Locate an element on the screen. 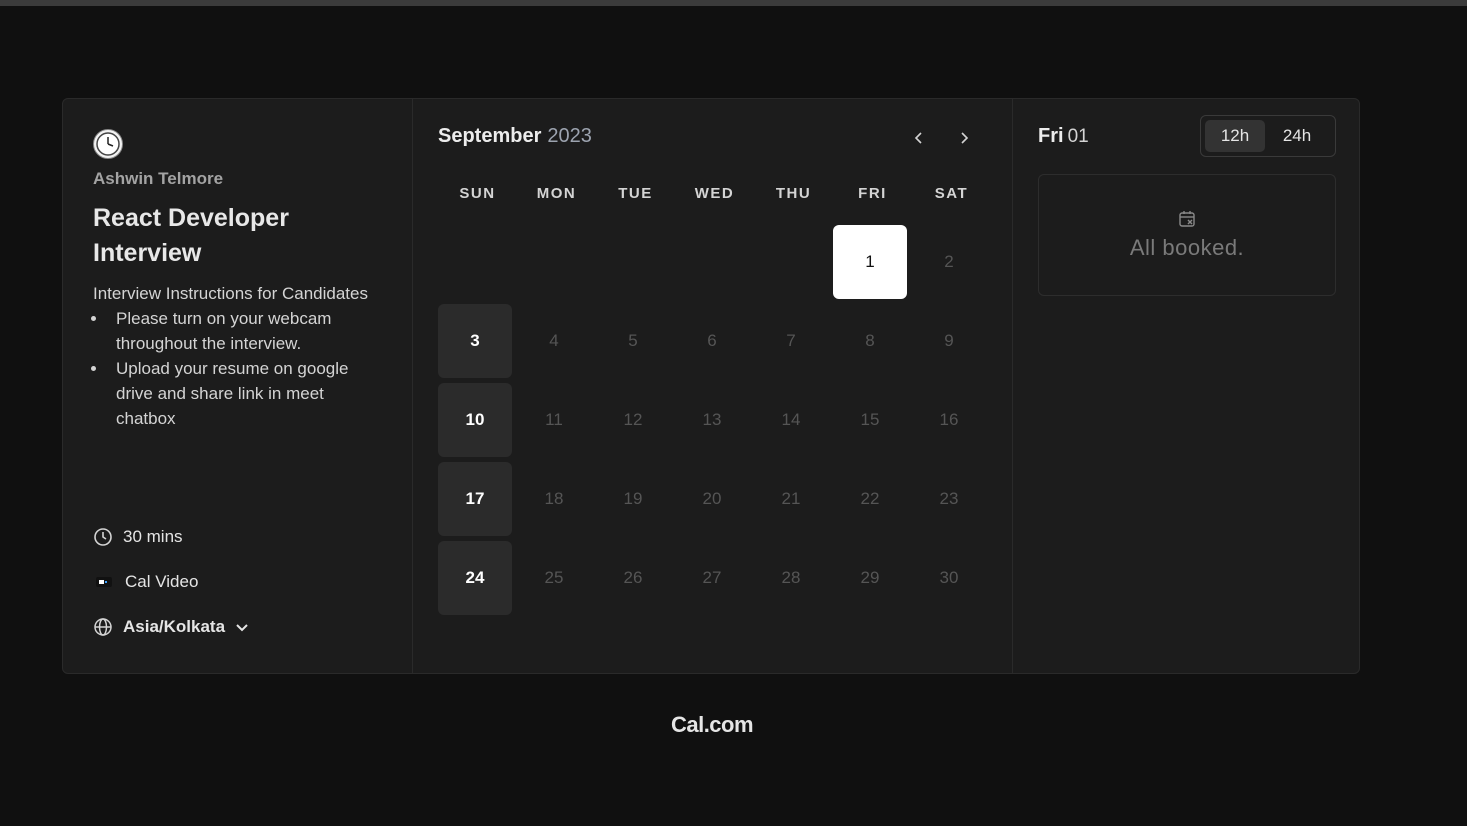 This screenshot has width=1467, height=826. day-cell-unavailable: 9 is located at coordinates (949, 340).